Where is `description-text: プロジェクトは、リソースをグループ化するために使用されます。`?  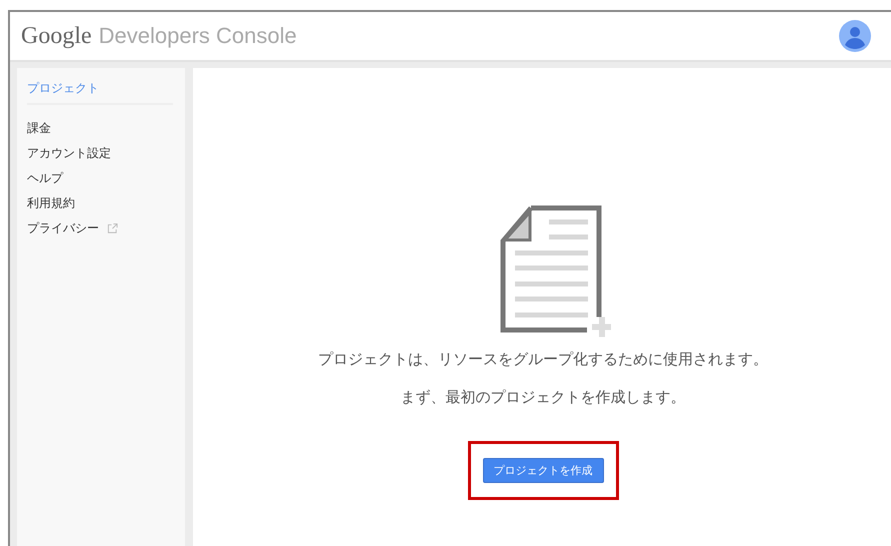
description-text: プロジェクトは、リソースをグループ化するために使用されます。 is located at coordinates (543, 359).